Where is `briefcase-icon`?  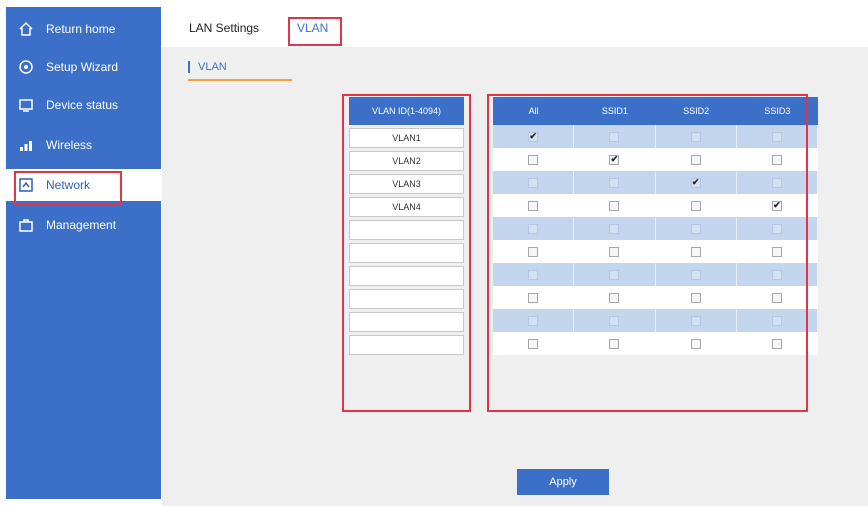 briefcase-icon is located at coordinates (26, 225).